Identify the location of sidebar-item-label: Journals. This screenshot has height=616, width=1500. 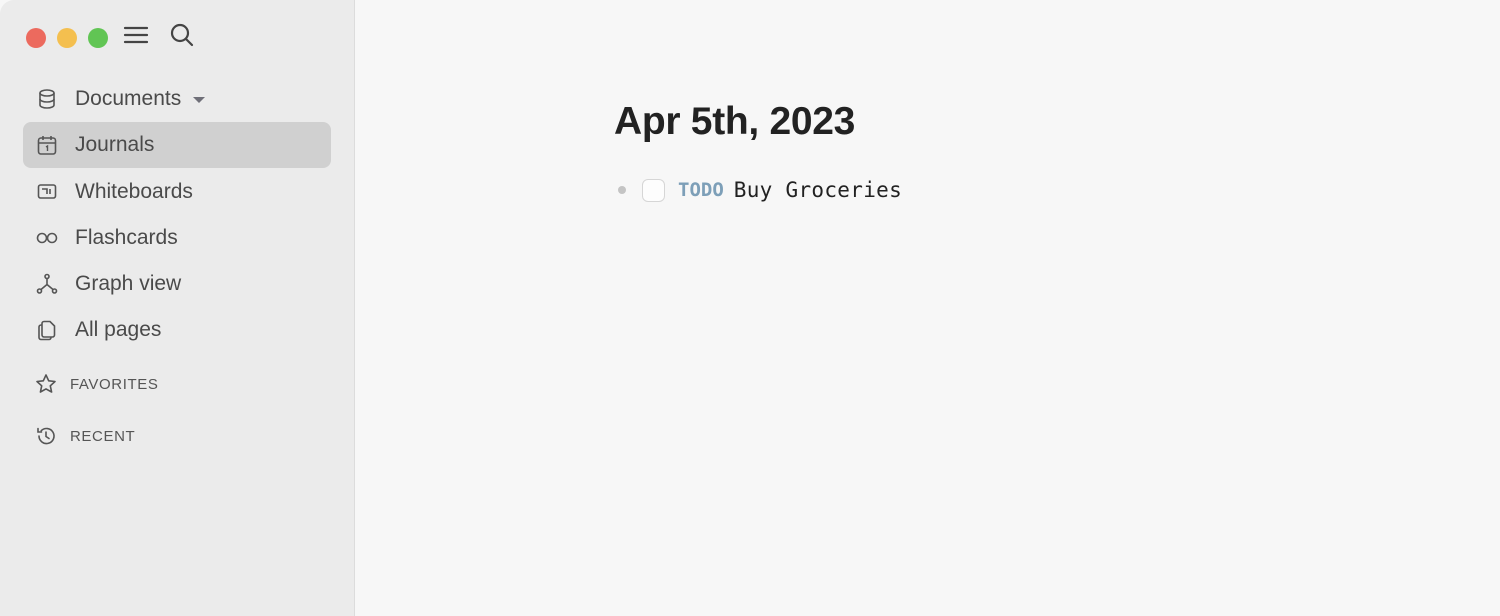
(115, 145).